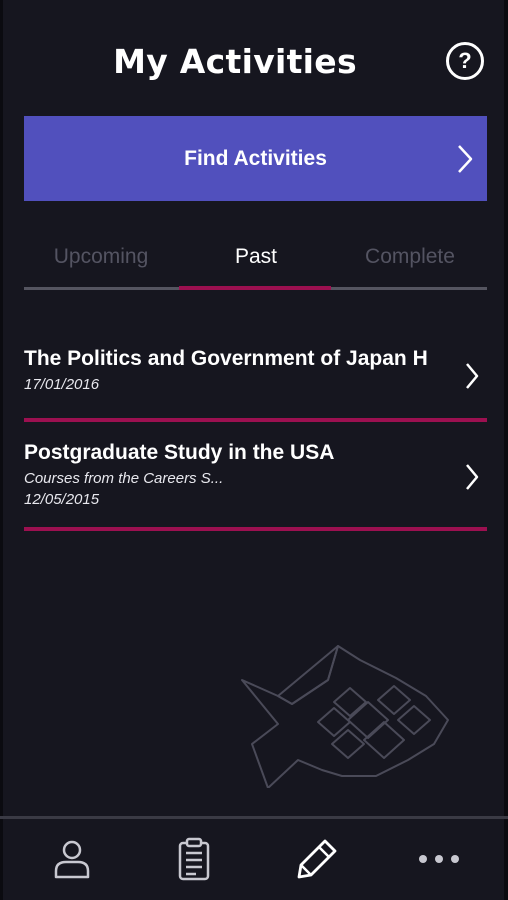  I want to click on frame-edge-left, so click(1, 450).